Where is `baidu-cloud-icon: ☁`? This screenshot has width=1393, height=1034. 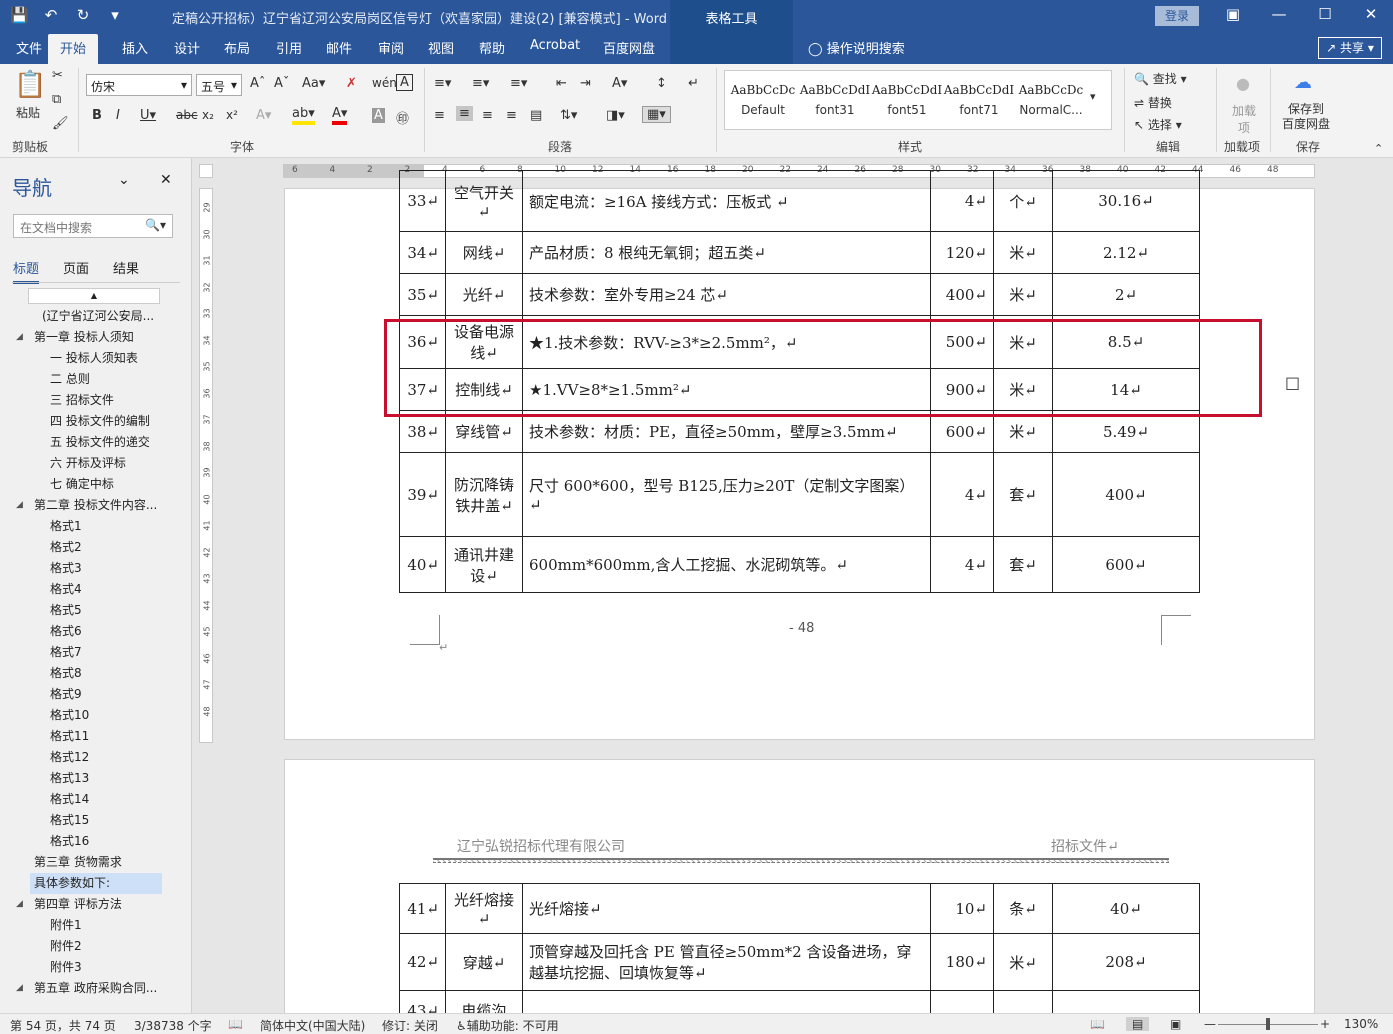
baidu-cloud-icon: ☁ is located at coordinates (1303, 82).